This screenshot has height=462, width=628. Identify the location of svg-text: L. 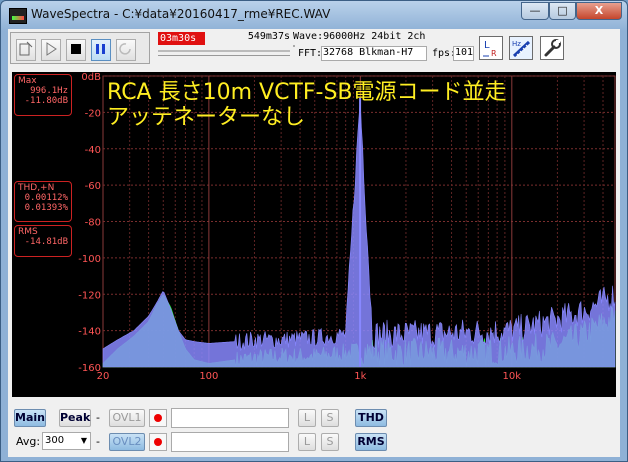
(487, 45).